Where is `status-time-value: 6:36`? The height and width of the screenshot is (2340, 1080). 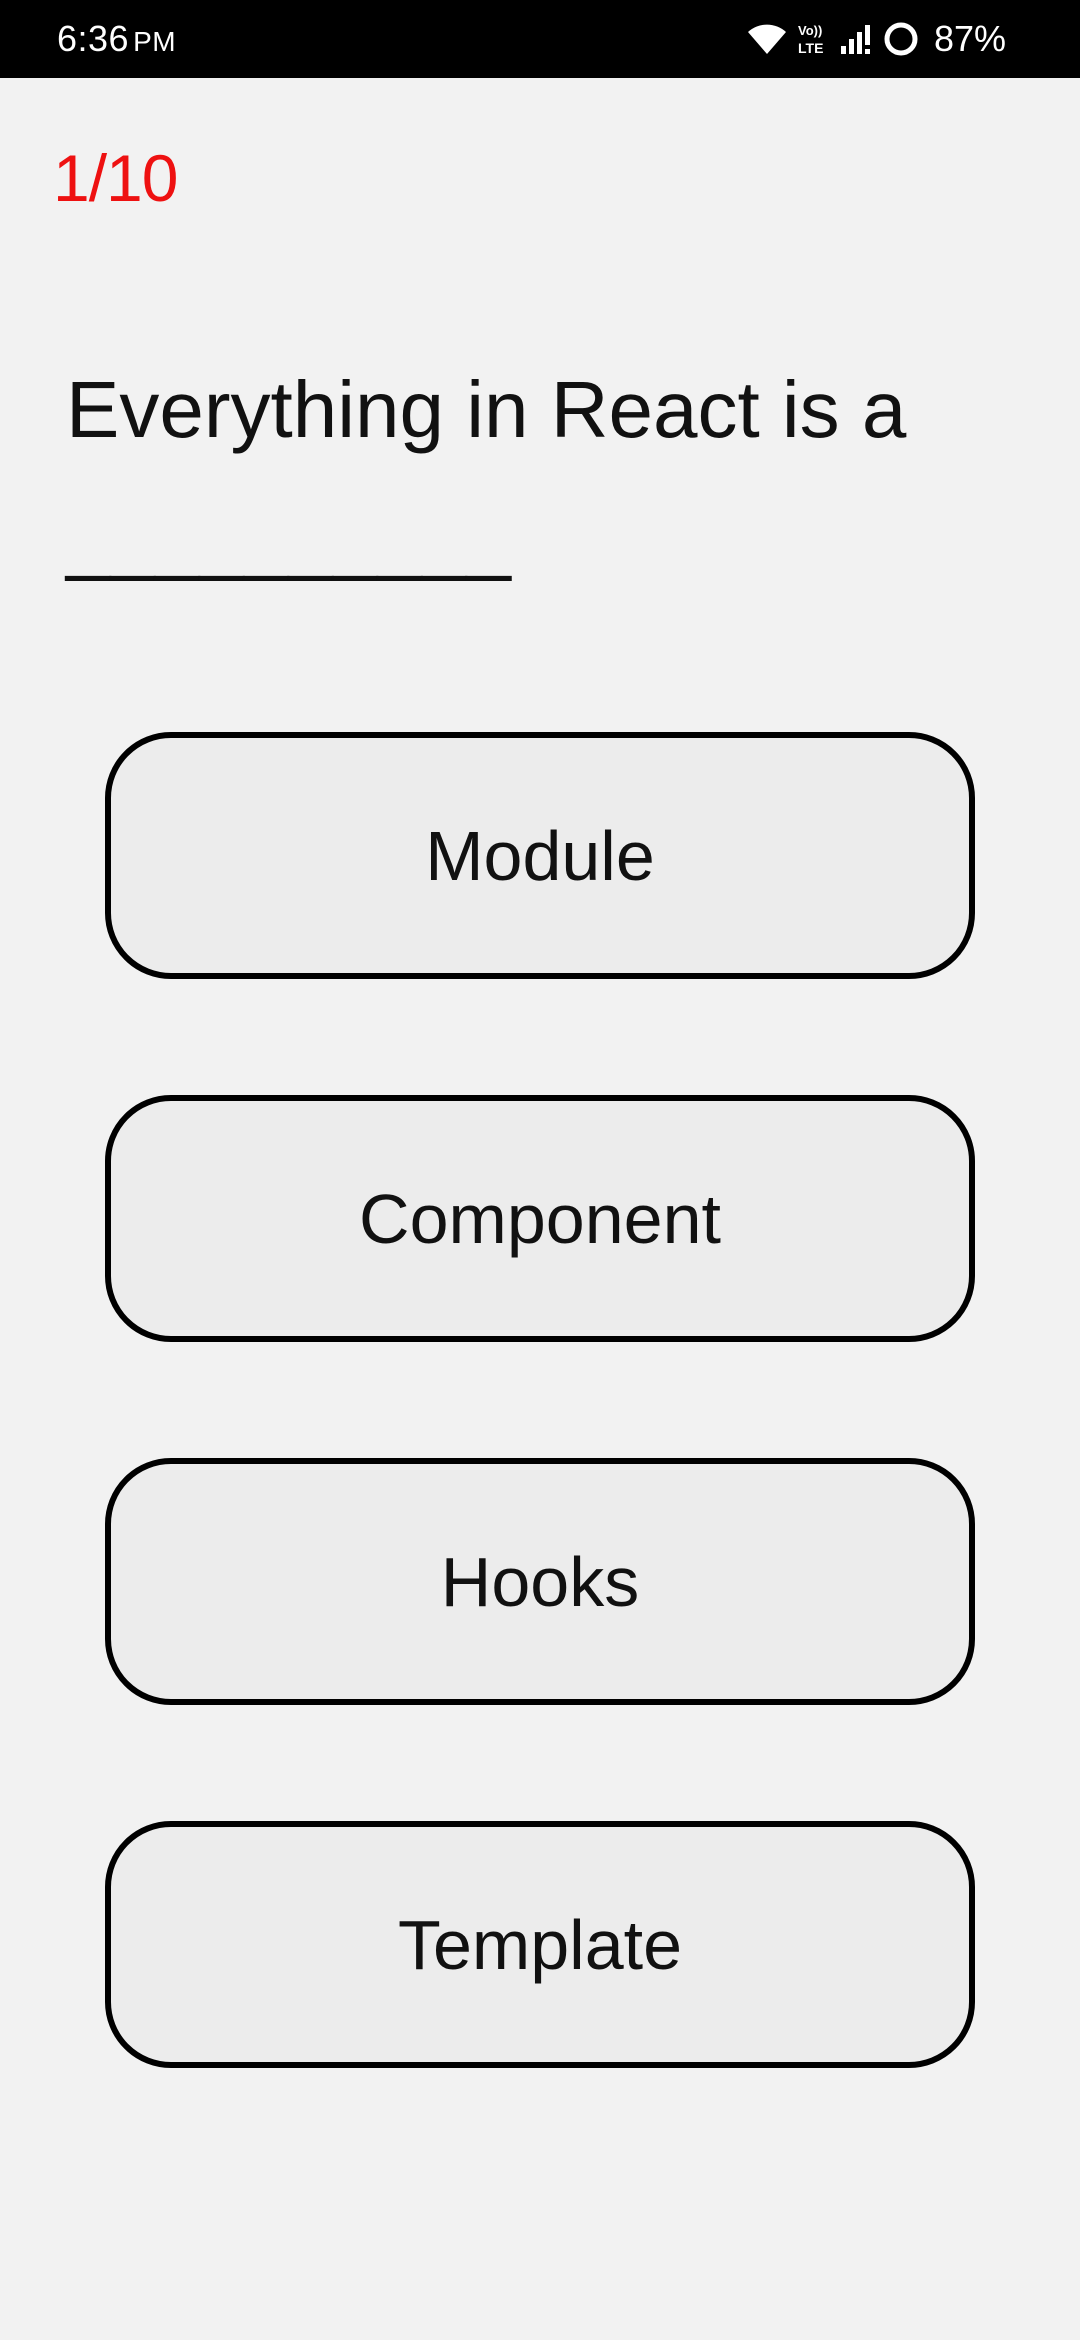 status-time-value: 6:36 is located at coordinates (93, 38).